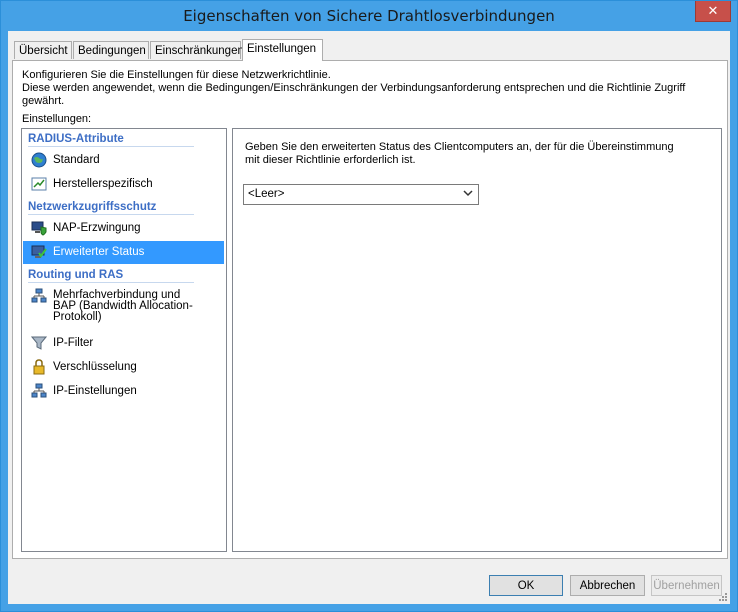 This screenshot has height=612, width=738. I want to click on nav-item-ip-filter: IP-Filter, so click(123, 343).